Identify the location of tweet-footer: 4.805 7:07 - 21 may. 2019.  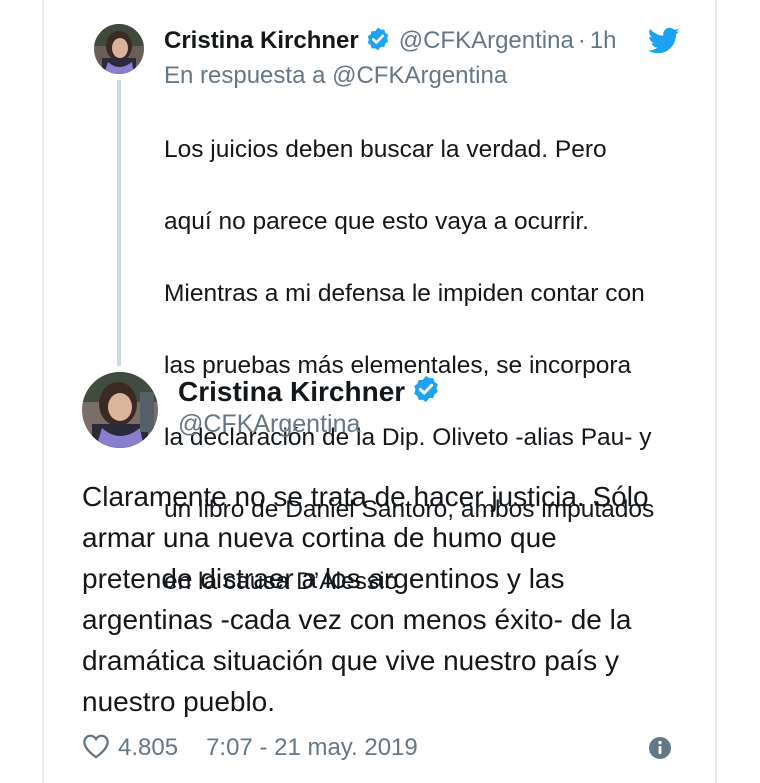
(250, 748).